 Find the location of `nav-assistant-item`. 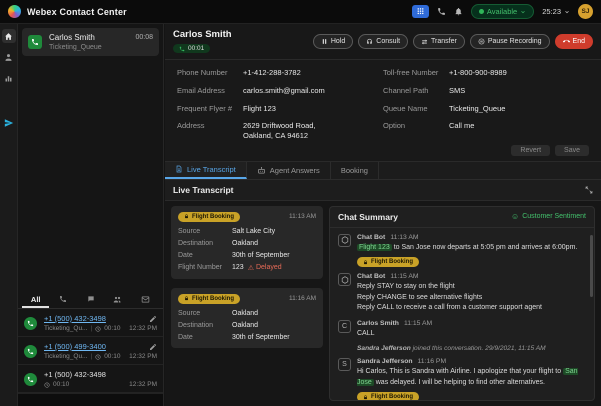

nav-assistant-item is located at coordinates (9, 123).